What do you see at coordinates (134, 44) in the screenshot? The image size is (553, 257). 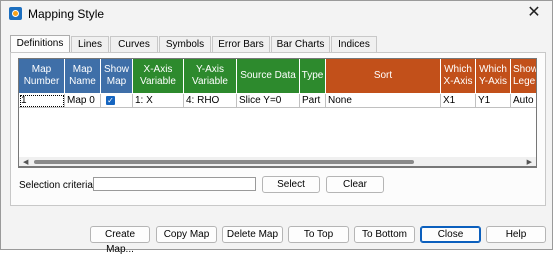 I see `tab-curves: Curves` at bounding box center [134, 44].